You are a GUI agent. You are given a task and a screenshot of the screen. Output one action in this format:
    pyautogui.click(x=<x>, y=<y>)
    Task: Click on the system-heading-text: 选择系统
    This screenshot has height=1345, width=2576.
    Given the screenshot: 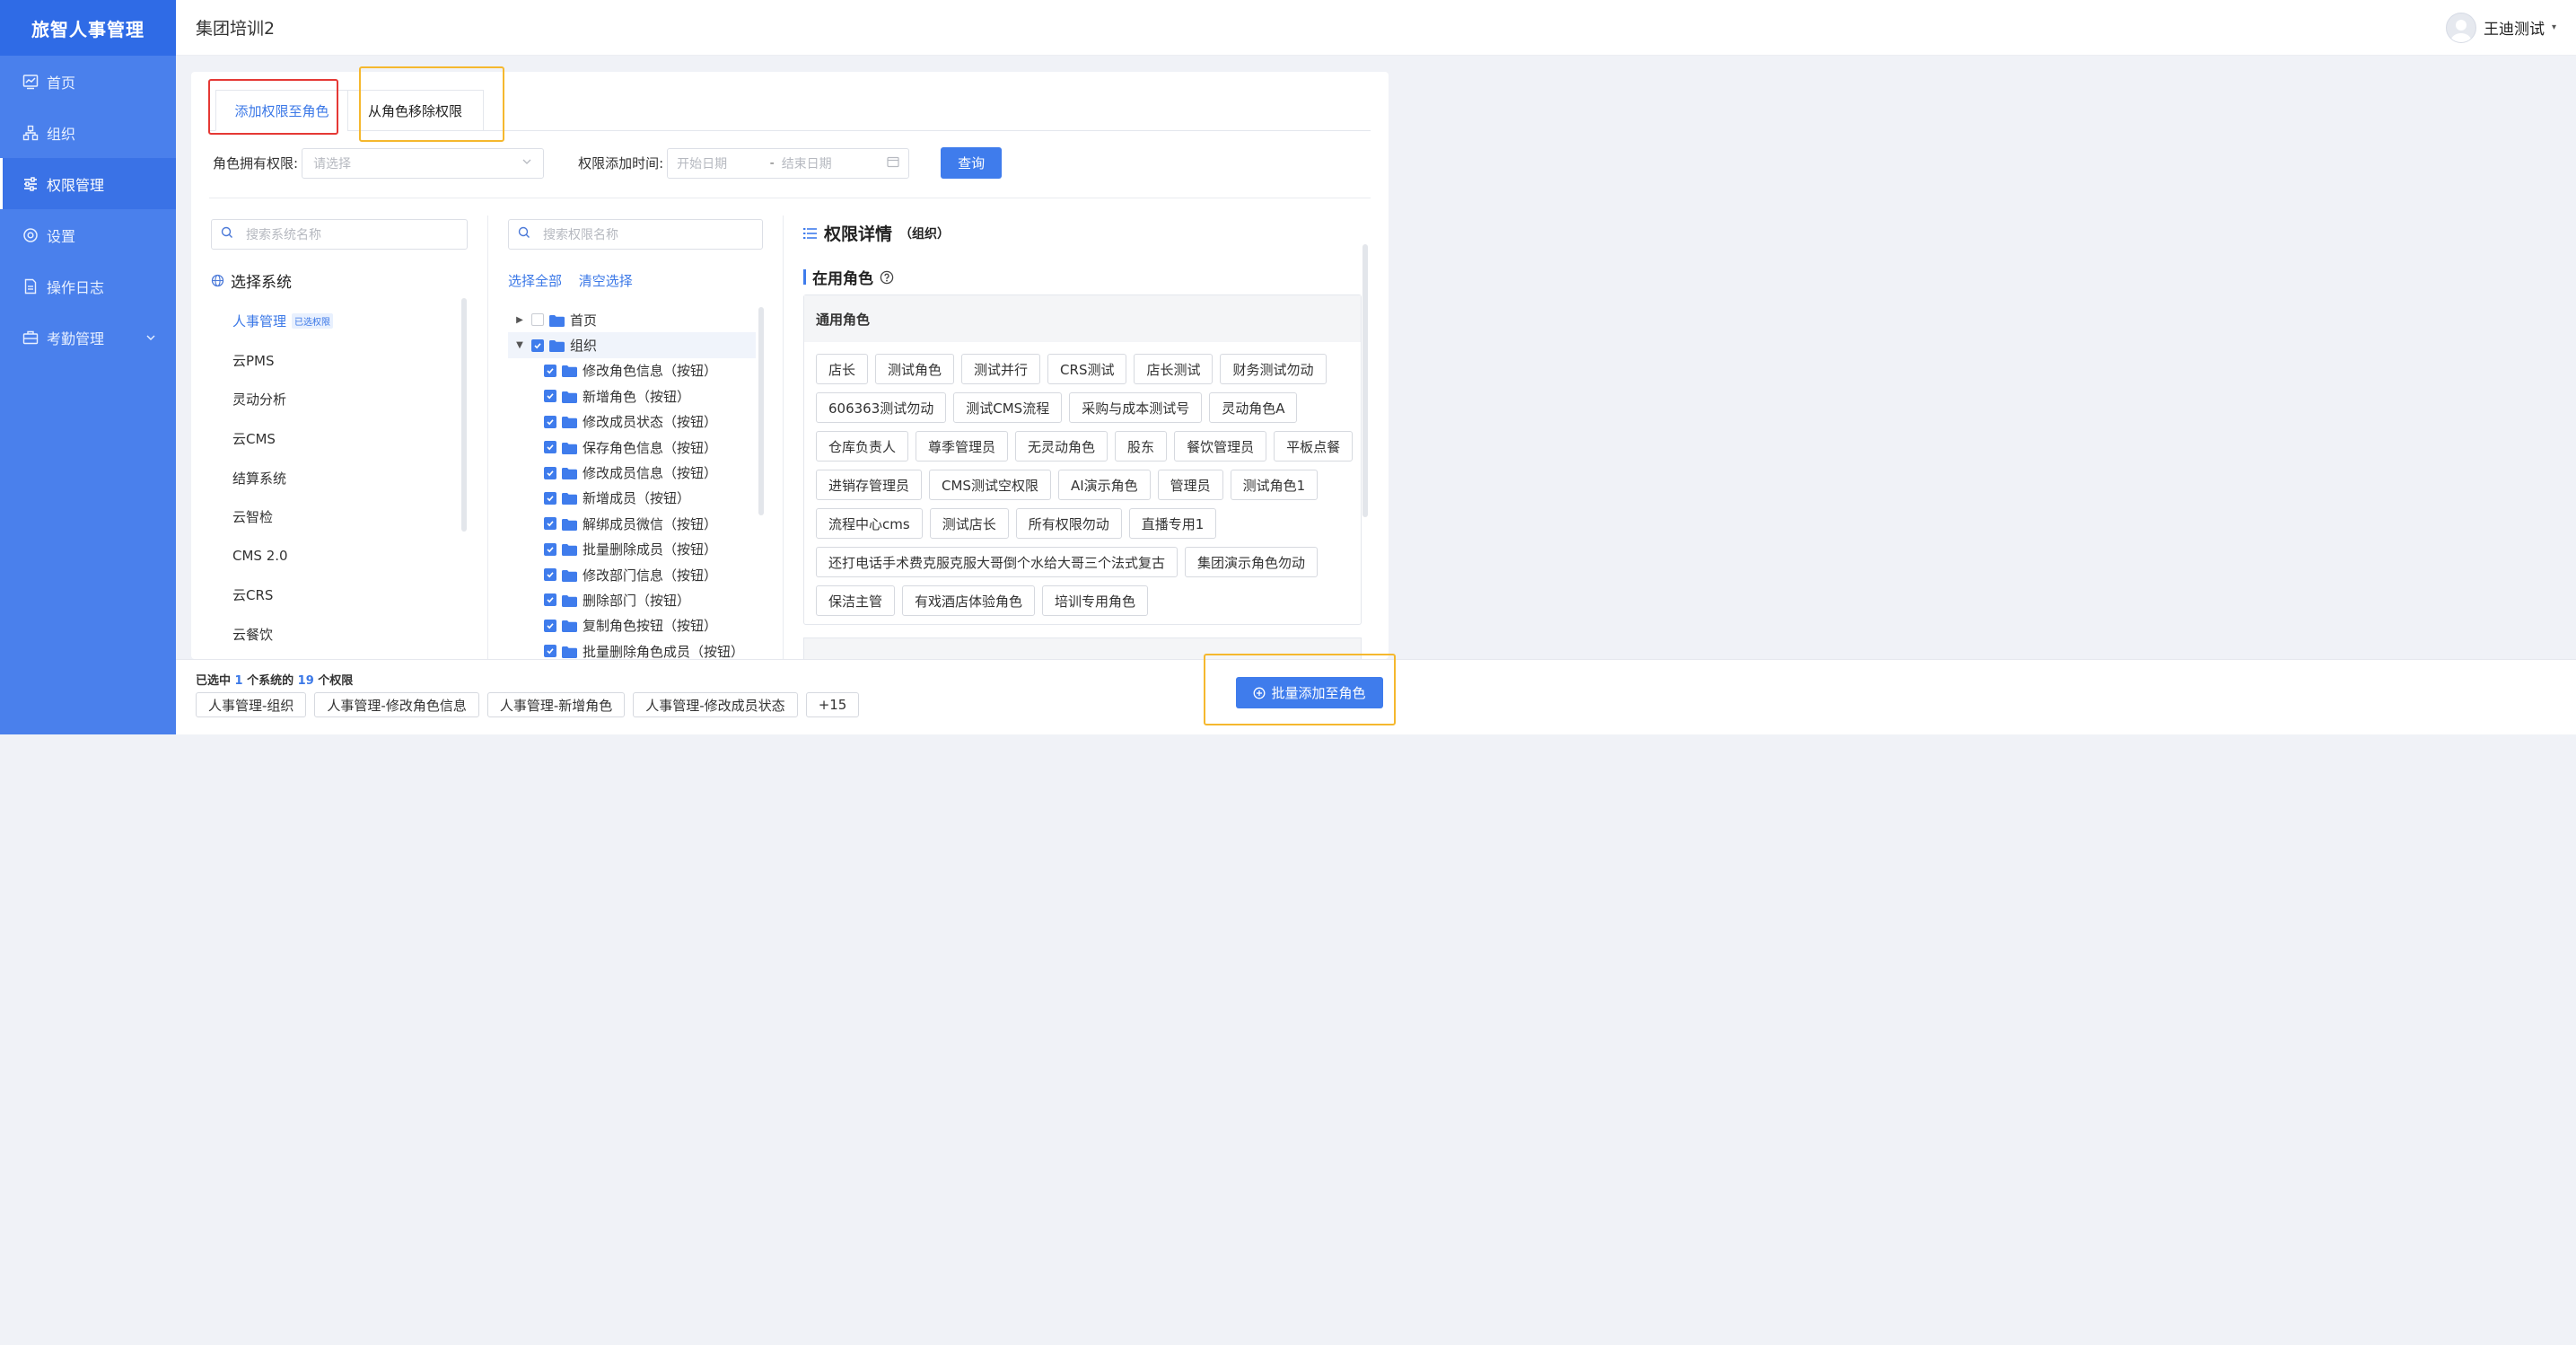 What is the action you would take?
    pyautogui.click(x=261, y=283)
    